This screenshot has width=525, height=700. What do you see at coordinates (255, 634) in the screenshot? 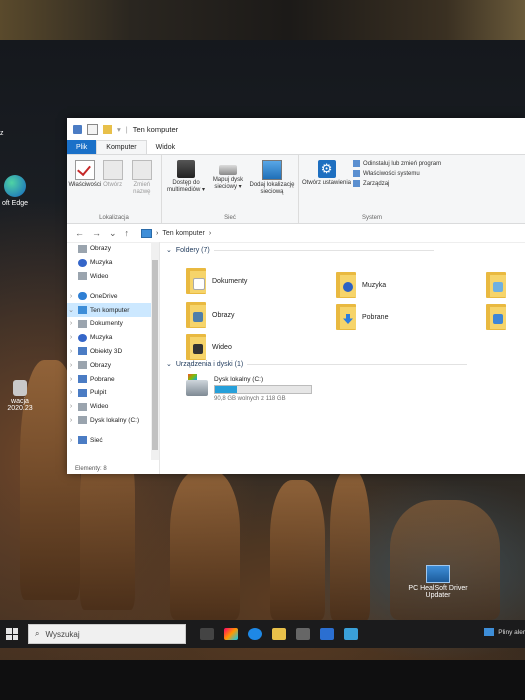
I see `edge-icon` at bounding box center [255, 634].